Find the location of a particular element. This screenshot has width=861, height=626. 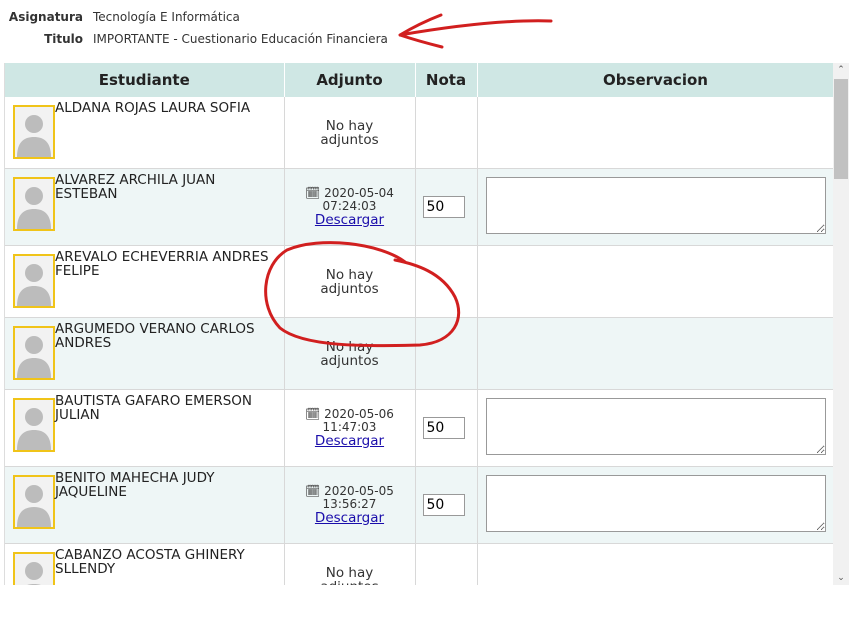

scroll-thumb is located at coordinates (841, 129).